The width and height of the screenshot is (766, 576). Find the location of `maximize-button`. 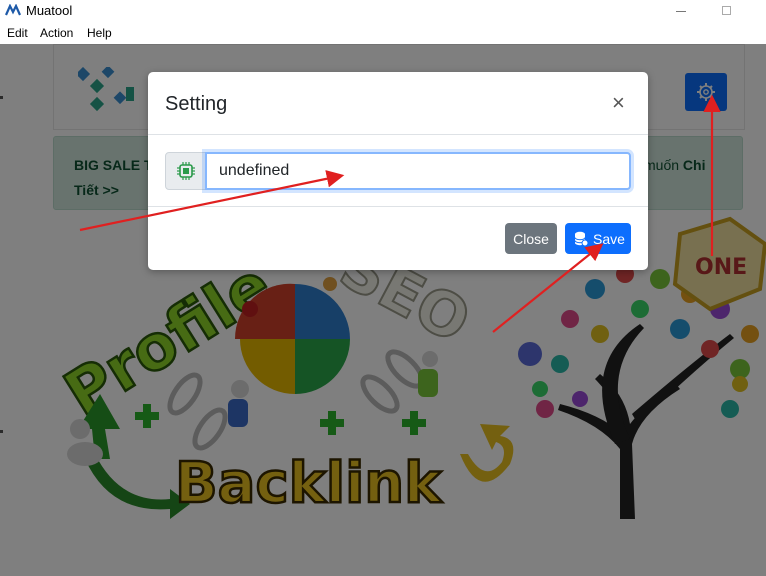

maximize-button is located at coordinates (727, 11).